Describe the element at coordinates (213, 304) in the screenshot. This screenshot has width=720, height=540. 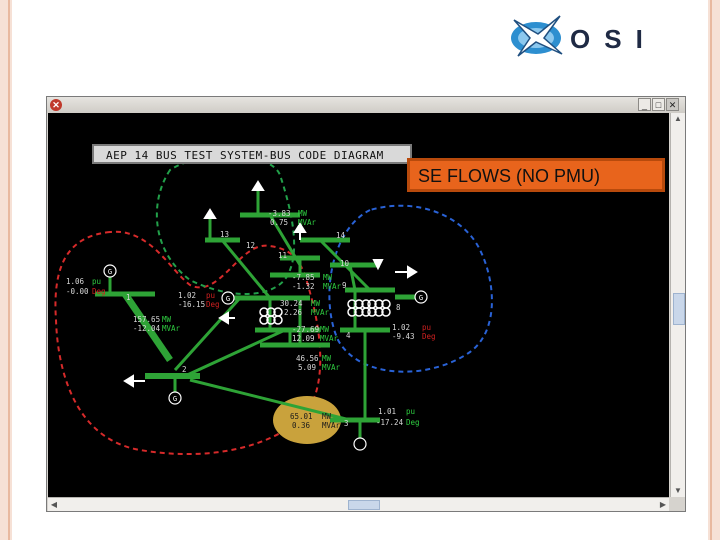
I see `bus5-unit-deg: Deg` at that location.